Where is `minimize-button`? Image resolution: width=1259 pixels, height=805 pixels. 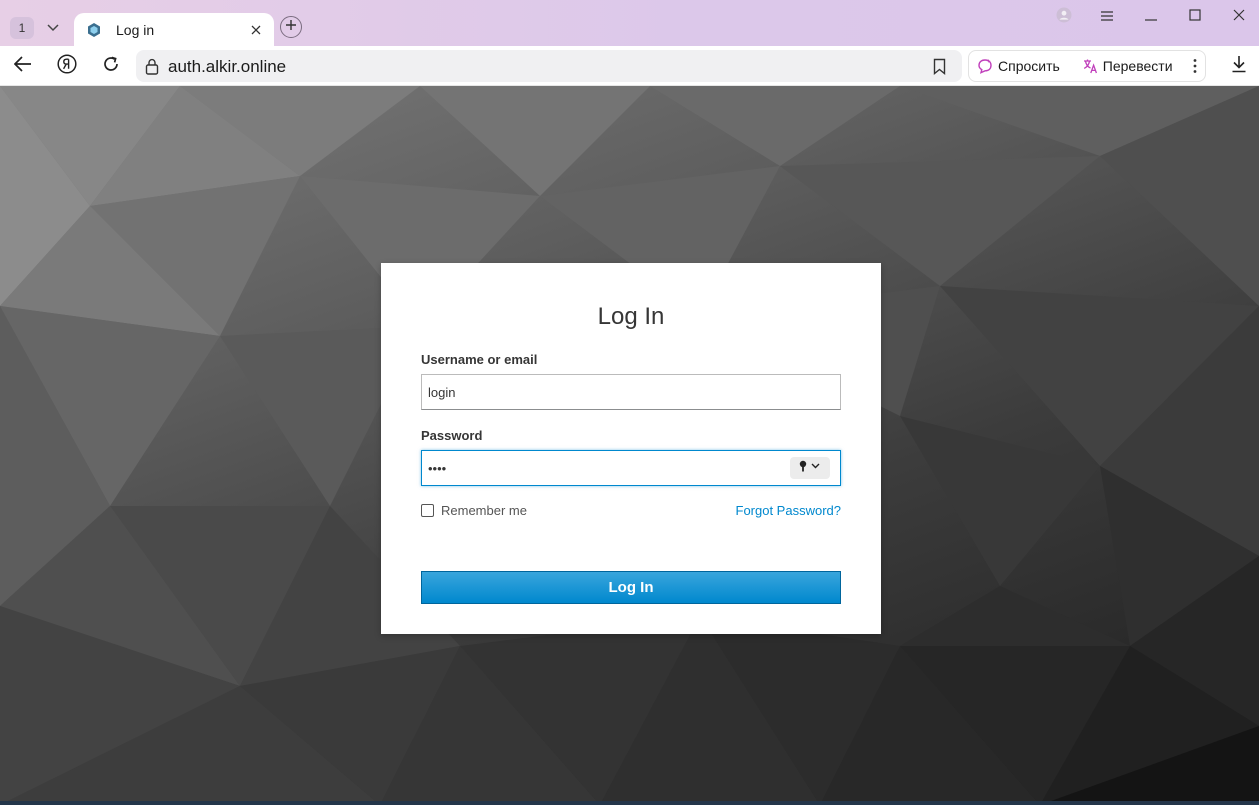 minimize-button is located at coordinates (1151, 17).